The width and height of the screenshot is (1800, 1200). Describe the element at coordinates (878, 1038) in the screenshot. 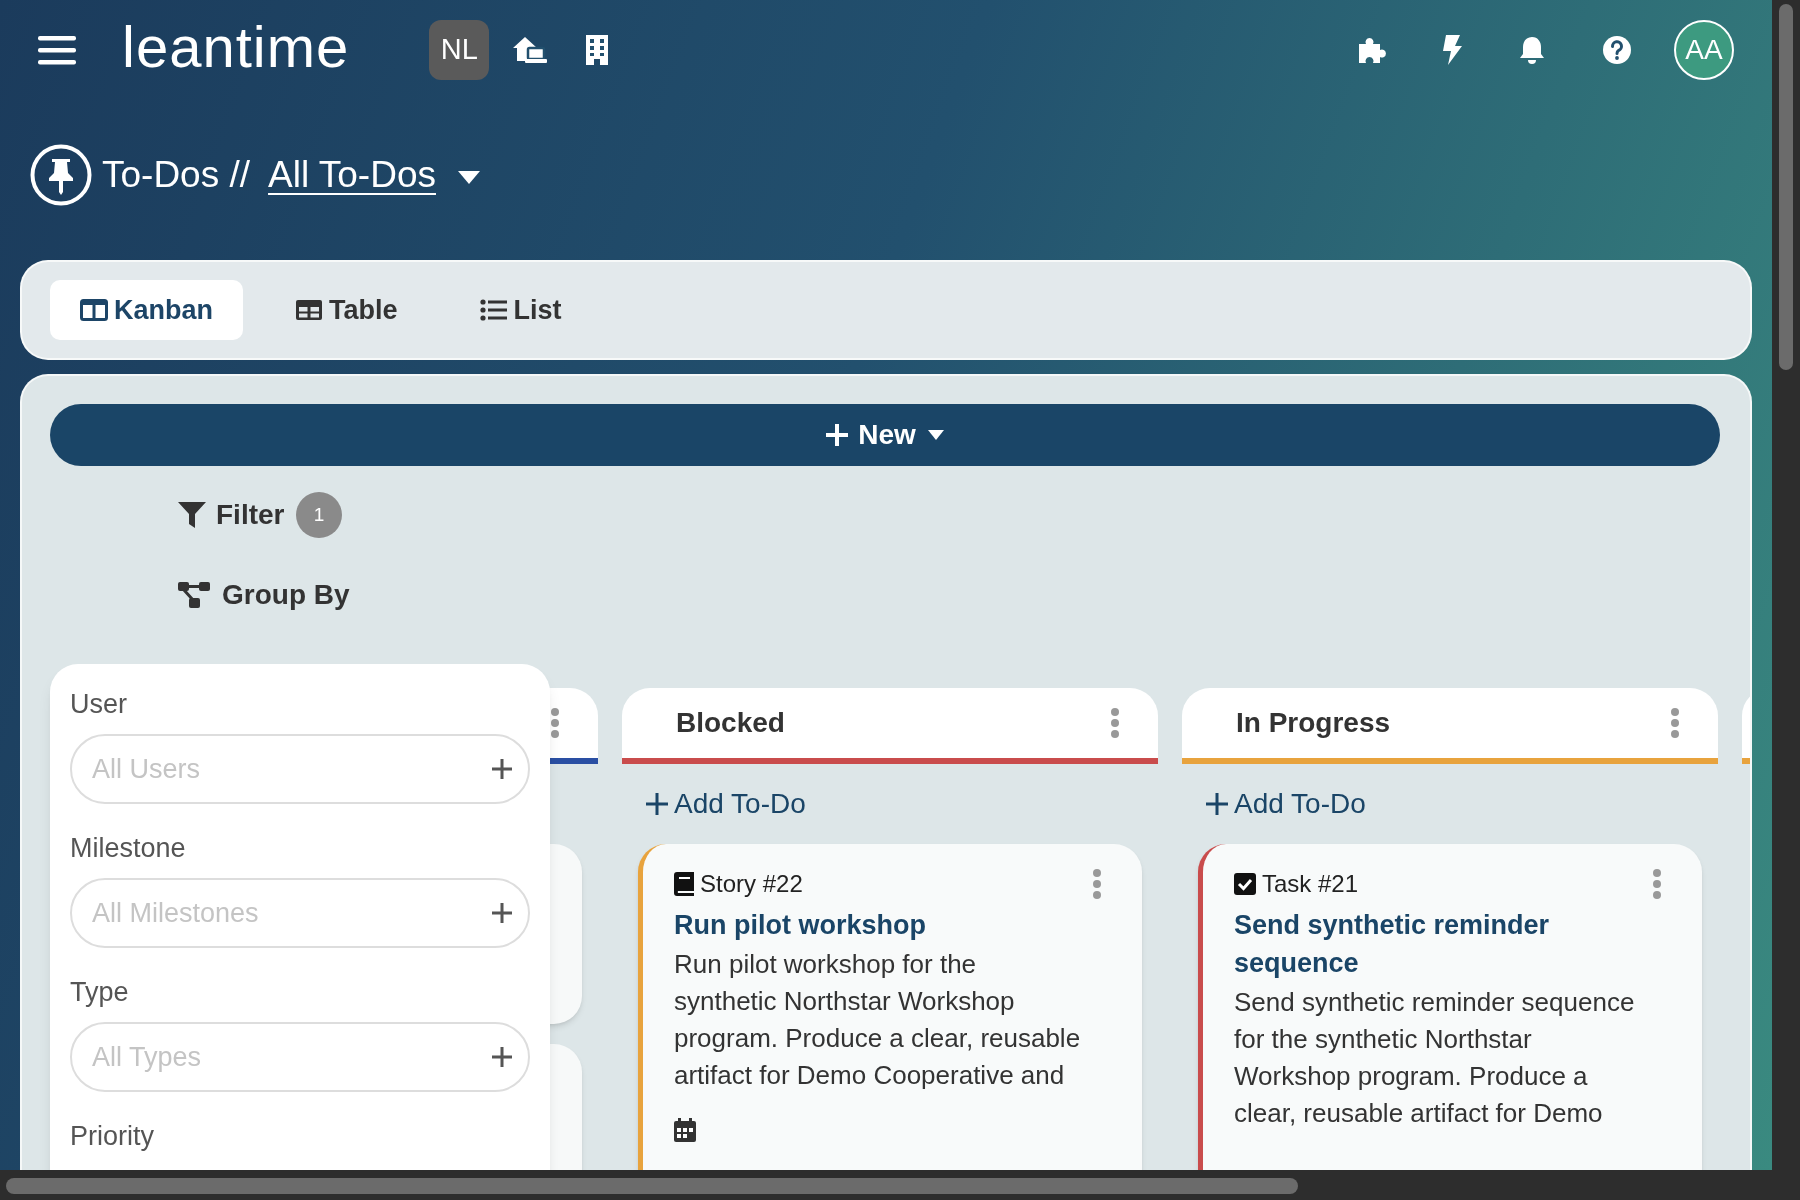

I see `description-line: program. Produce a clear, reusable` at that location.